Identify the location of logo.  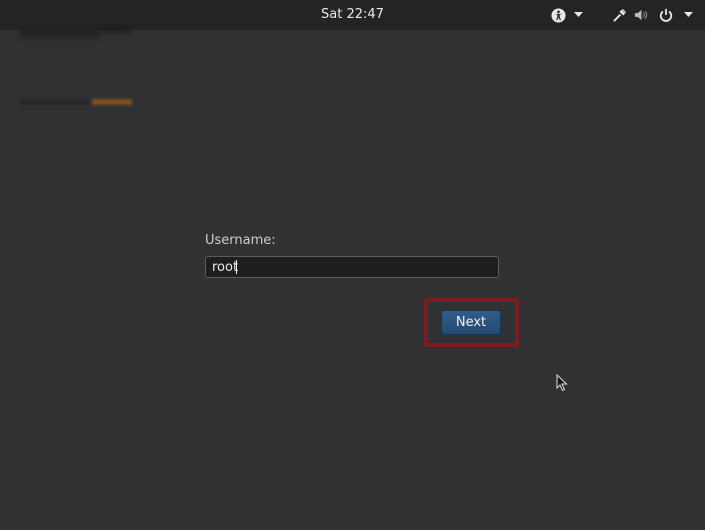
(77, 33).